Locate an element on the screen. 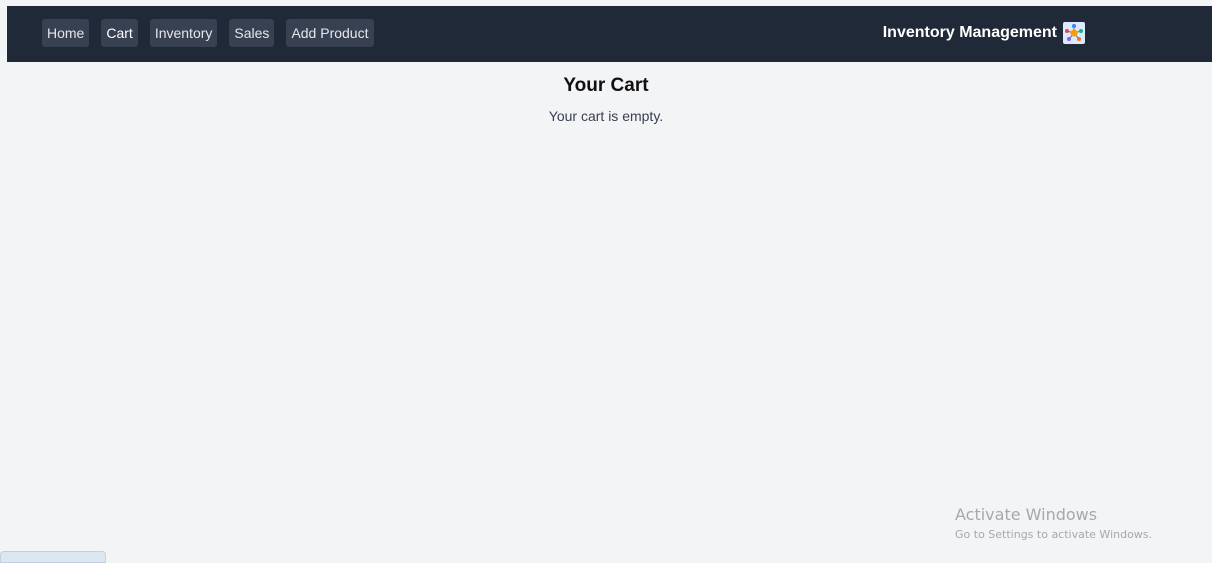 The width and height of the screenshot is (1212, 563). activate-windows-subtitle: Go to Settings to activate Windows. is located at coordinates (1054, 534).